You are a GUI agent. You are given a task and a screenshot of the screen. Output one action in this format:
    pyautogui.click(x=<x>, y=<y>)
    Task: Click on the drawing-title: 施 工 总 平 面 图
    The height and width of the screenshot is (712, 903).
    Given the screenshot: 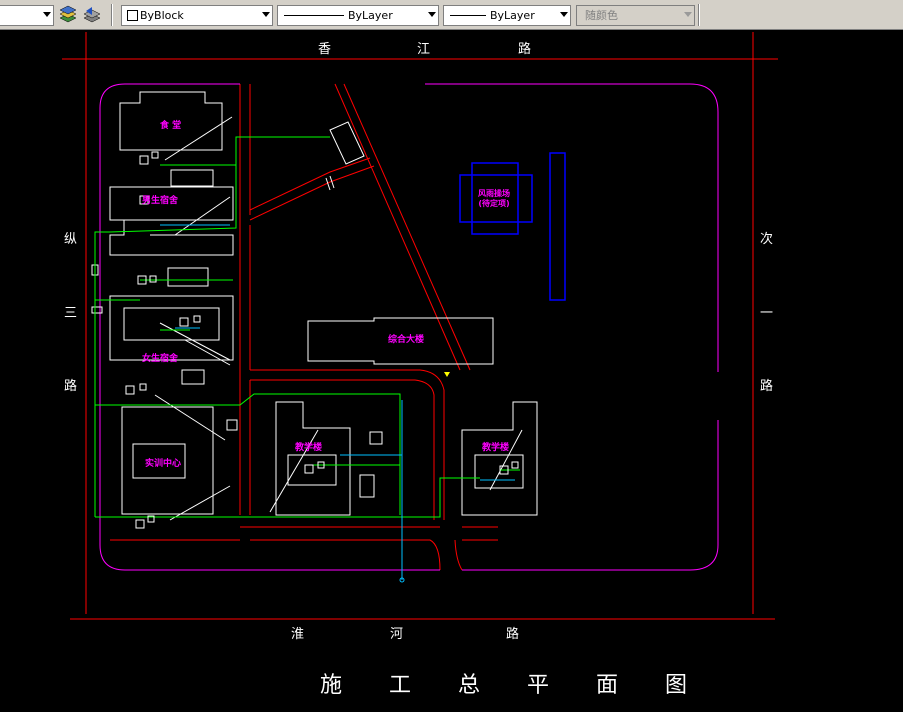 What is the action you would take?
    pyautogui.click(x=513, y=685)
    